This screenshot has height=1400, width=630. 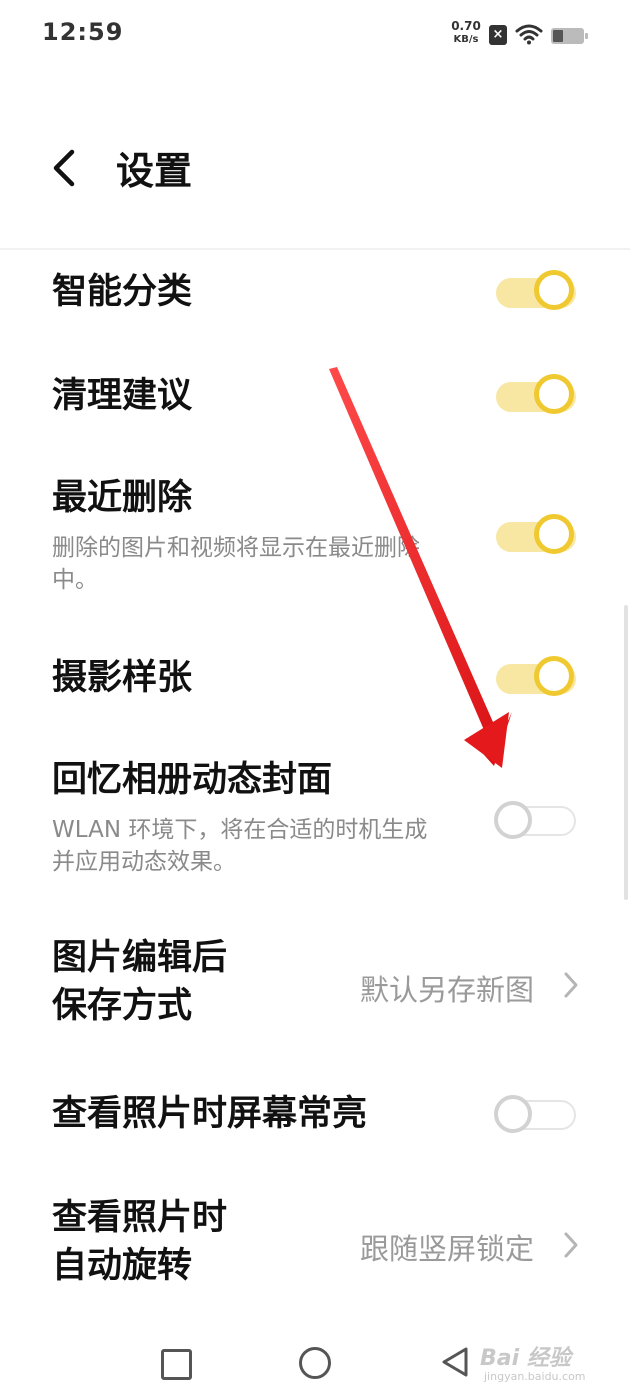 I want to click on square-icon, so click(x=176, y=1364).